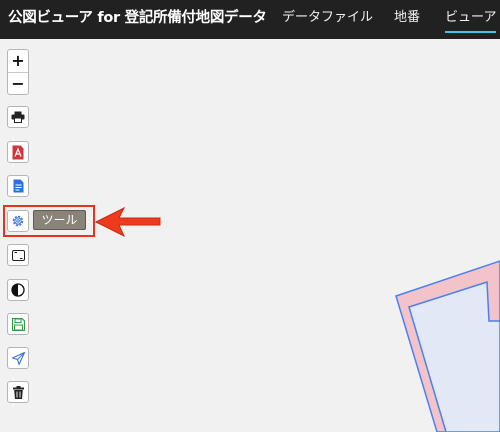  I want to click on tool-tooltip: ツール, so click(59, 220).